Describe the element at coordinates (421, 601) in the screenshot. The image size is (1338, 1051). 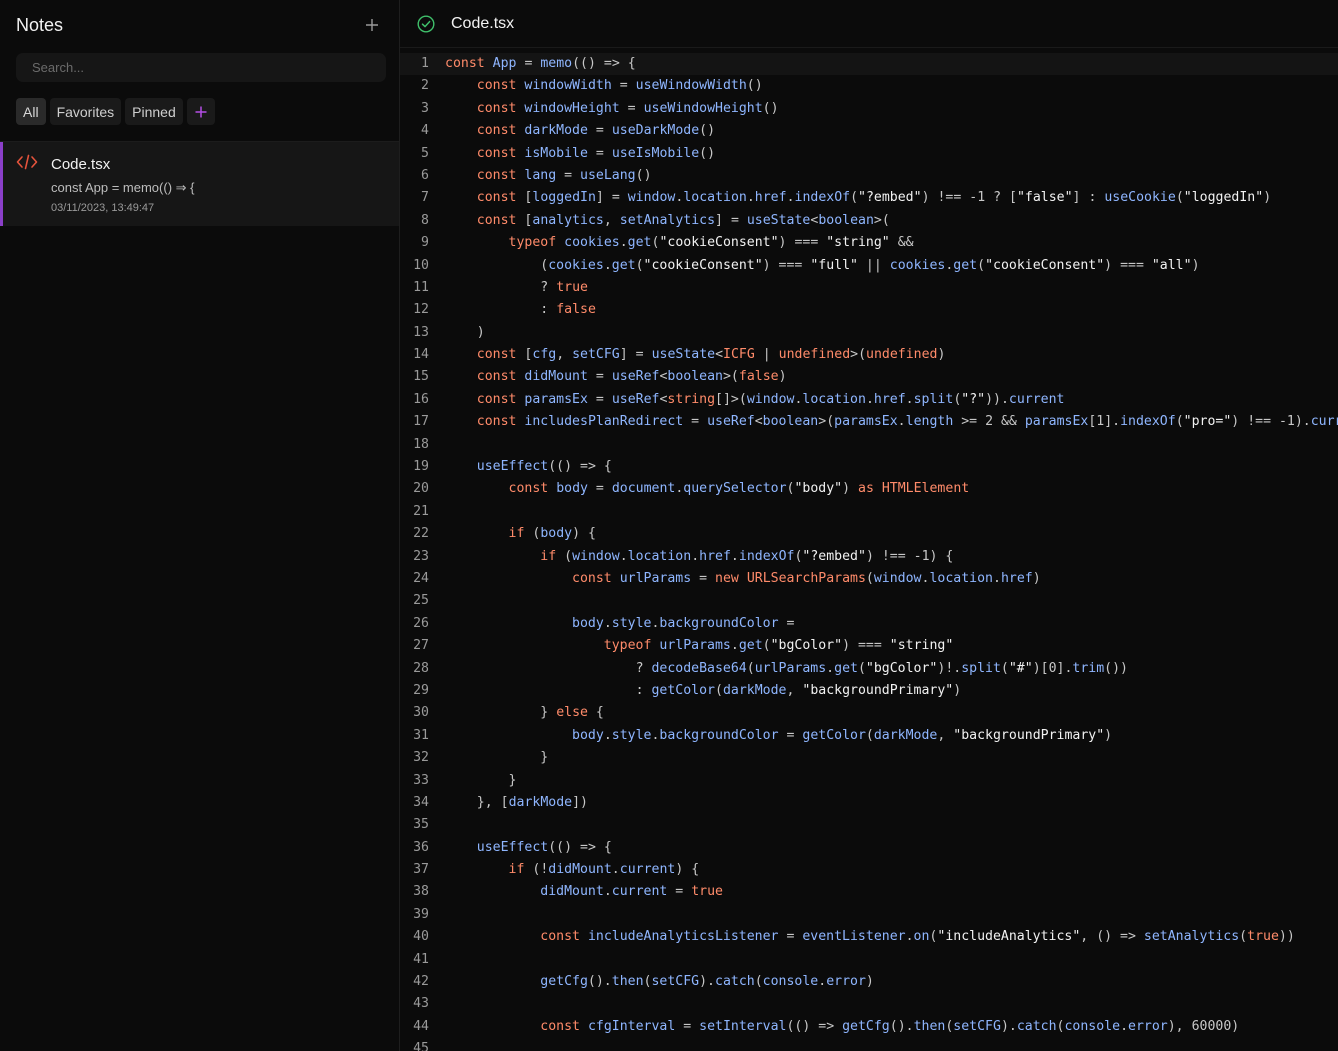
I see `line-number: 25` at that location.